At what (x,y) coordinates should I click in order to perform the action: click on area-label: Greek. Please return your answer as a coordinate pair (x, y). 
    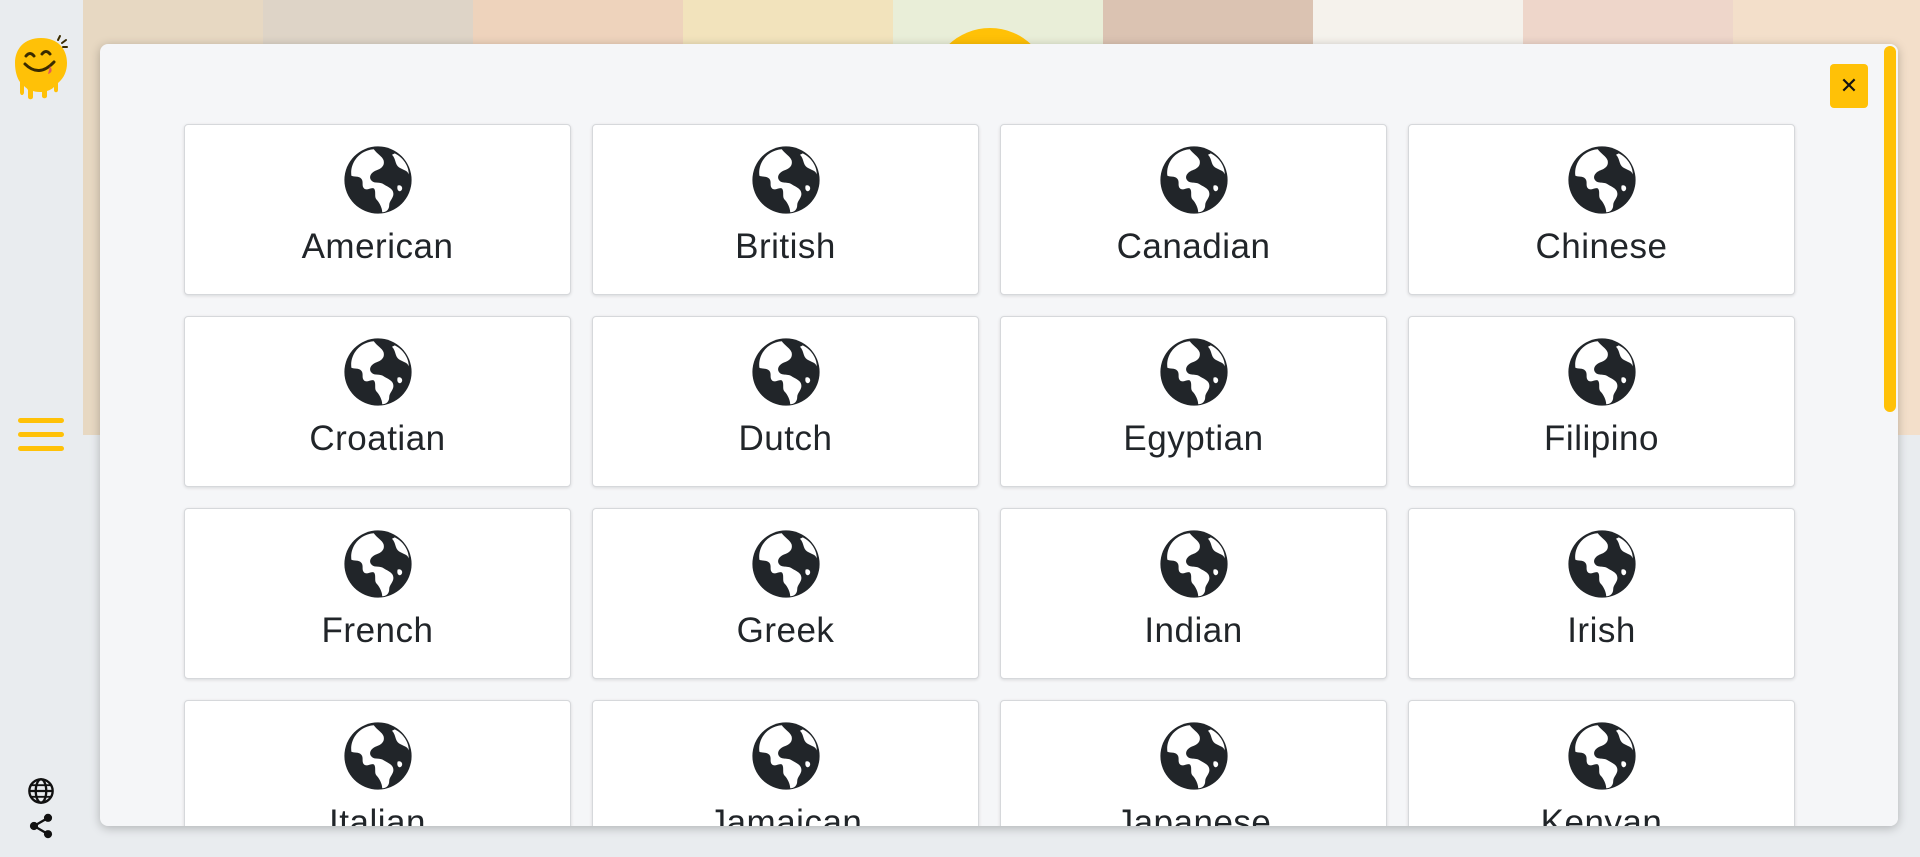
    Looking at the image, I should click on (785, 630).